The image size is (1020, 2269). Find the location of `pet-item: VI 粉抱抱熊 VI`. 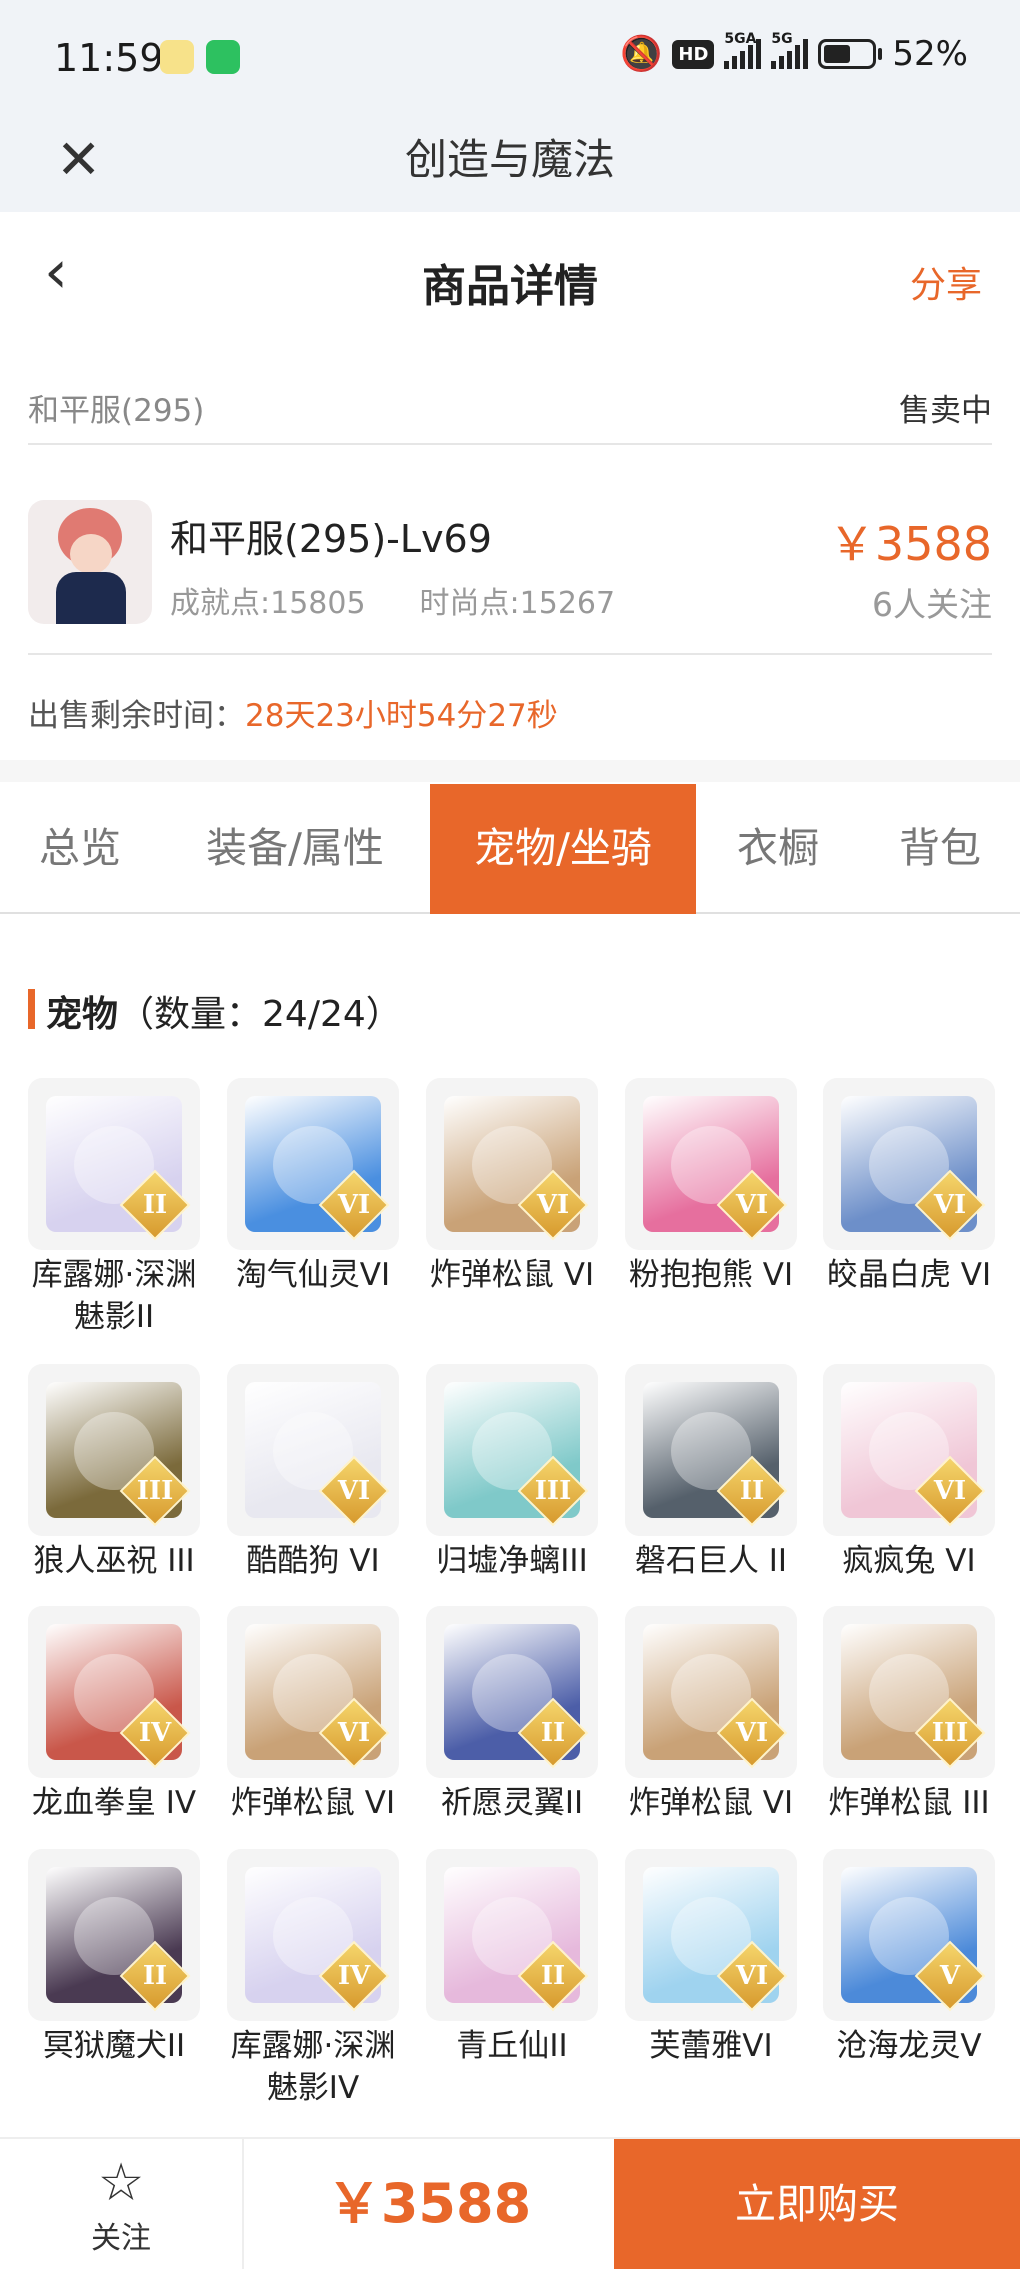

pet-item: VI 粉抱抱熊 VI is located at coordinates (711, 1187).